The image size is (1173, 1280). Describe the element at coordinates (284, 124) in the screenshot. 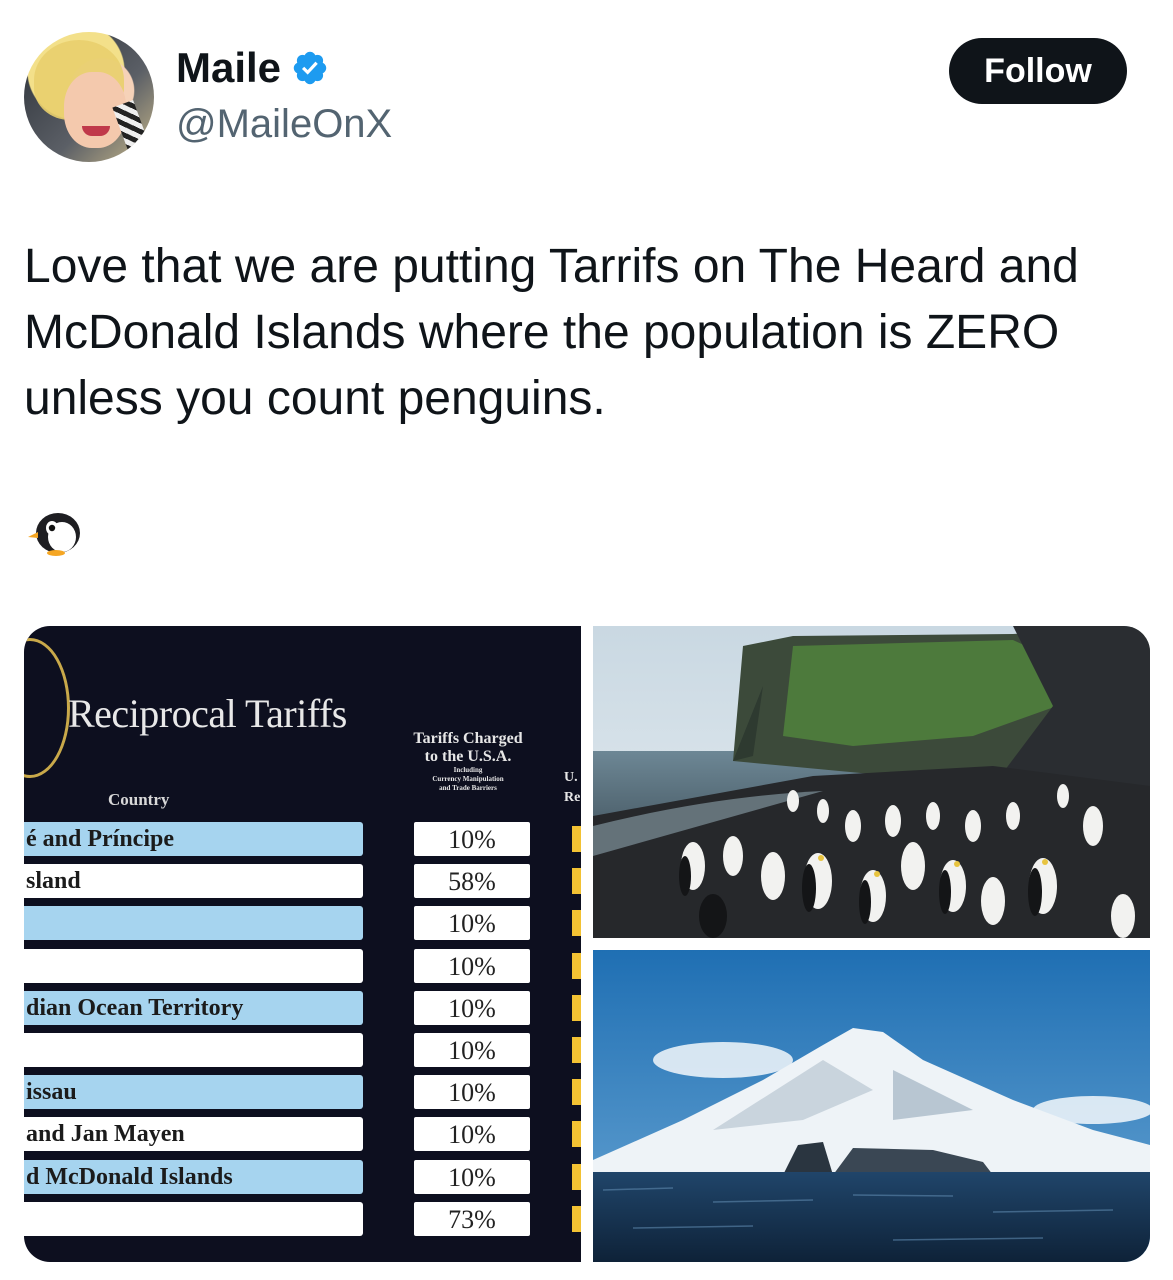

I see `author-handle: @MaileOnX` at that location.